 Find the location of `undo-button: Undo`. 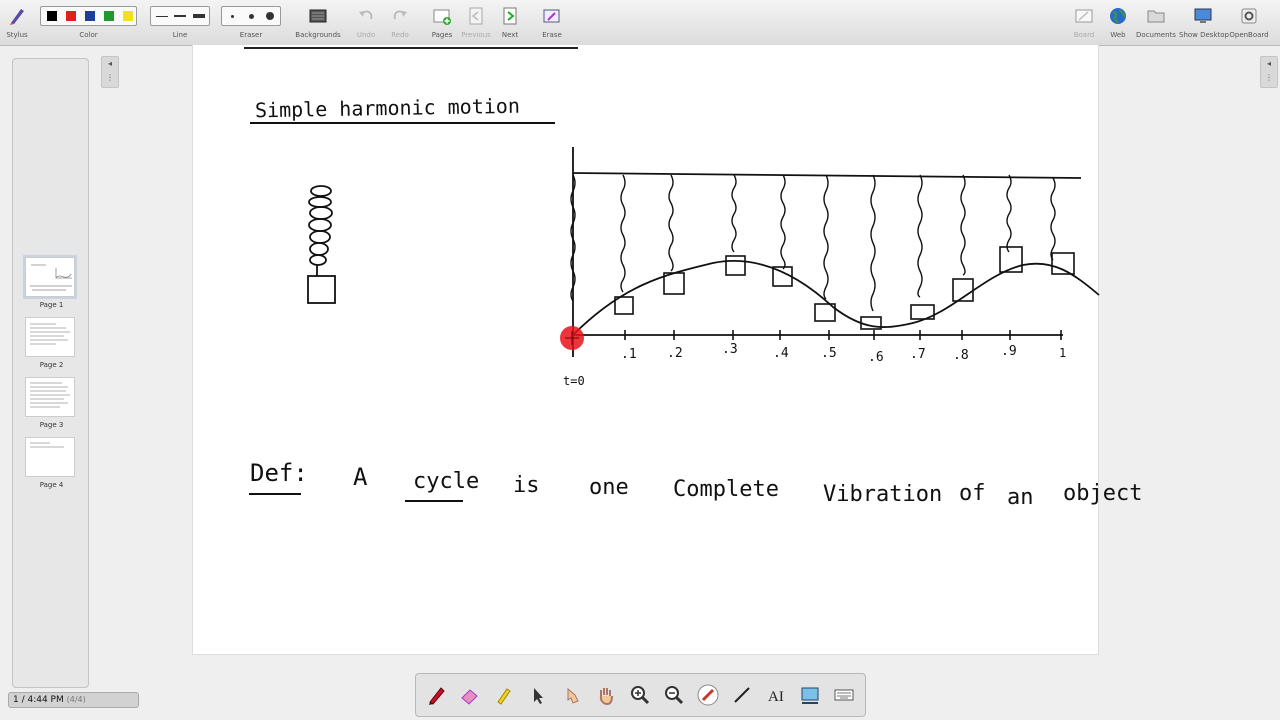

undo-button: Undo is located at coordinates (366, 22).